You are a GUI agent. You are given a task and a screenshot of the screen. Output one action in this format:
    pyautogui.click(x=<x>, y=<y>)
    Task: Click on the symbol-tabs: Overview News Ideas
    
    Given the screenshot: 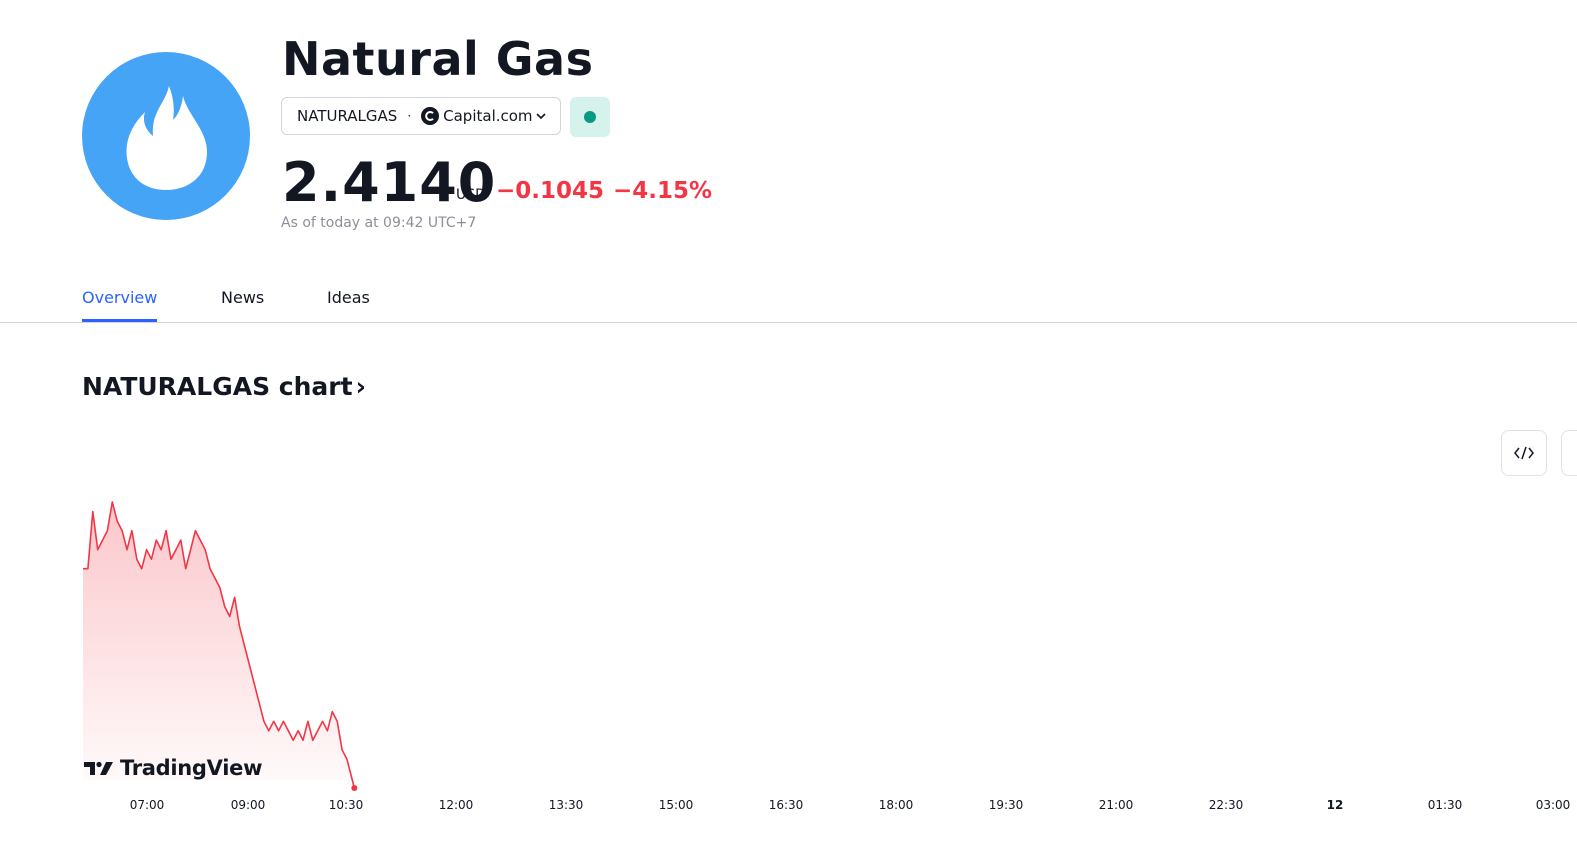 What is the action you would take?
    pyautogui.click(x=788, y=297)
    